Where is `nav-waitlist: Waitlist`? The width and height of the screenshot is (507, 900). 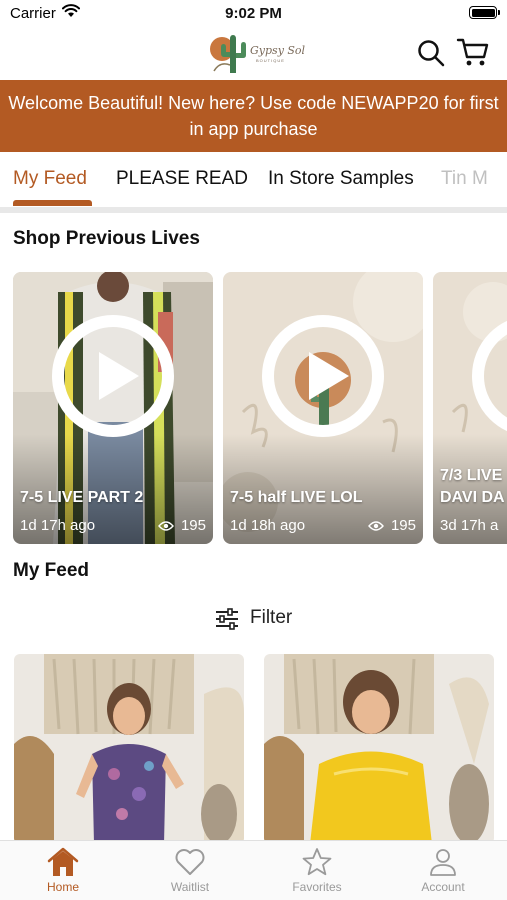 nav-waitlist: Waitlist is located at coordinates (190, 870).